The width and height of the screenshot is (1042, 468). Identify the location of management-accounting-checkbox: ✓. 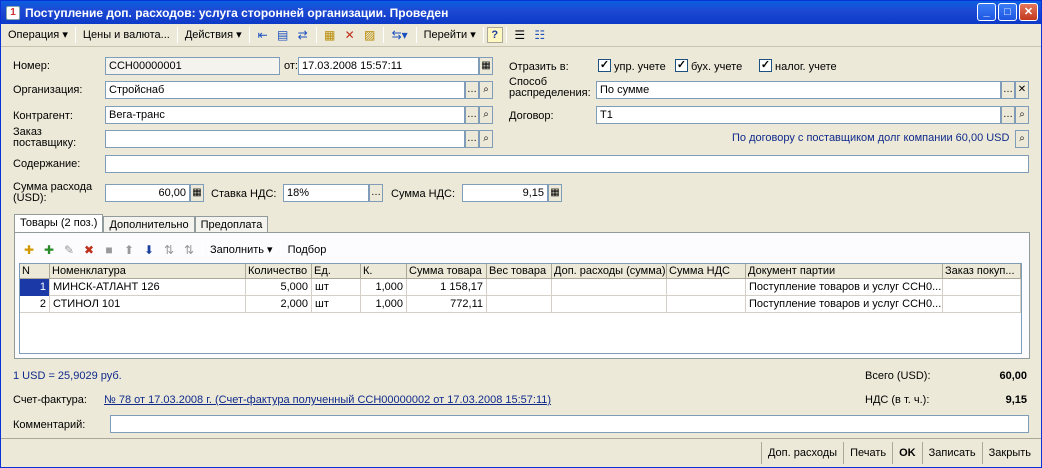
(604, 65).